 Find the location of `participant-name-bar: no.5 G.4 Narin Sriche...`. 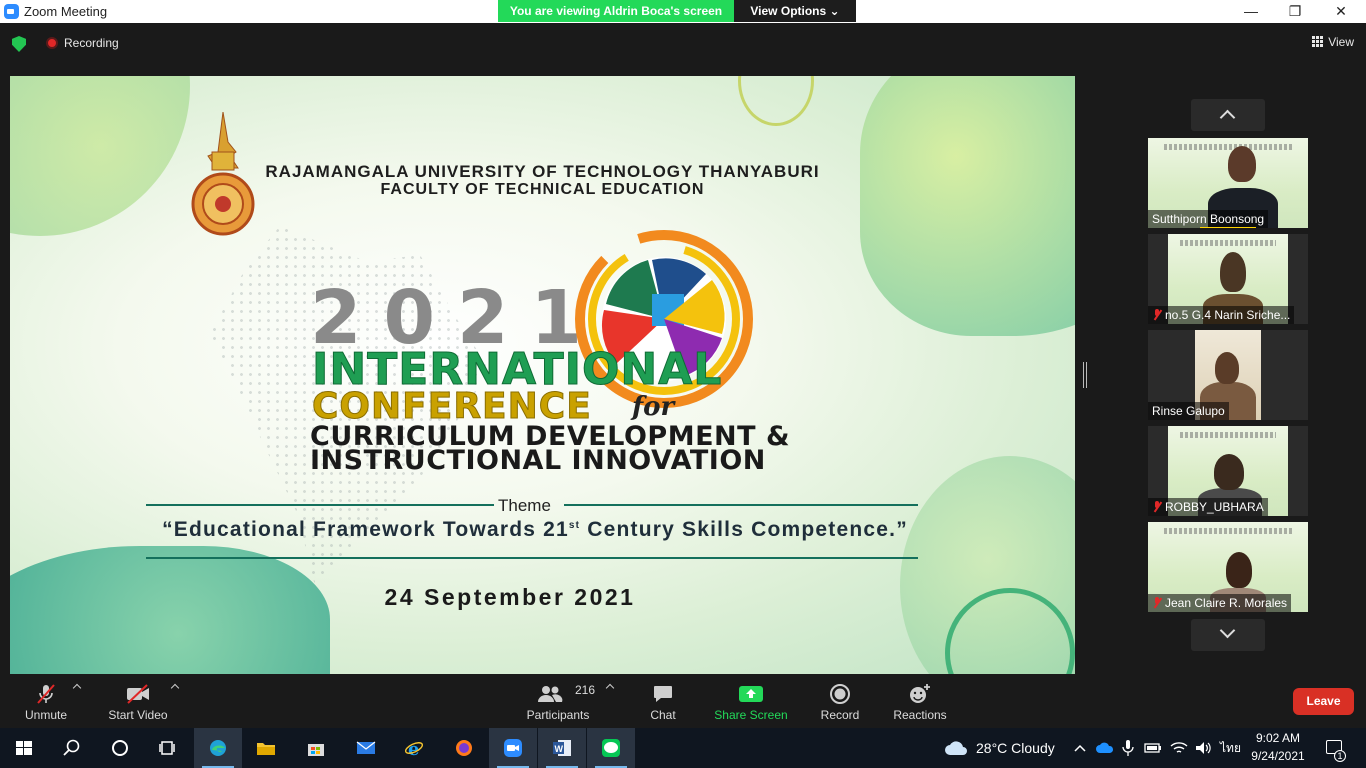

participant-name-bar: no.5 G.4 Narin Sriche... is located at coordinates (1221, 315).